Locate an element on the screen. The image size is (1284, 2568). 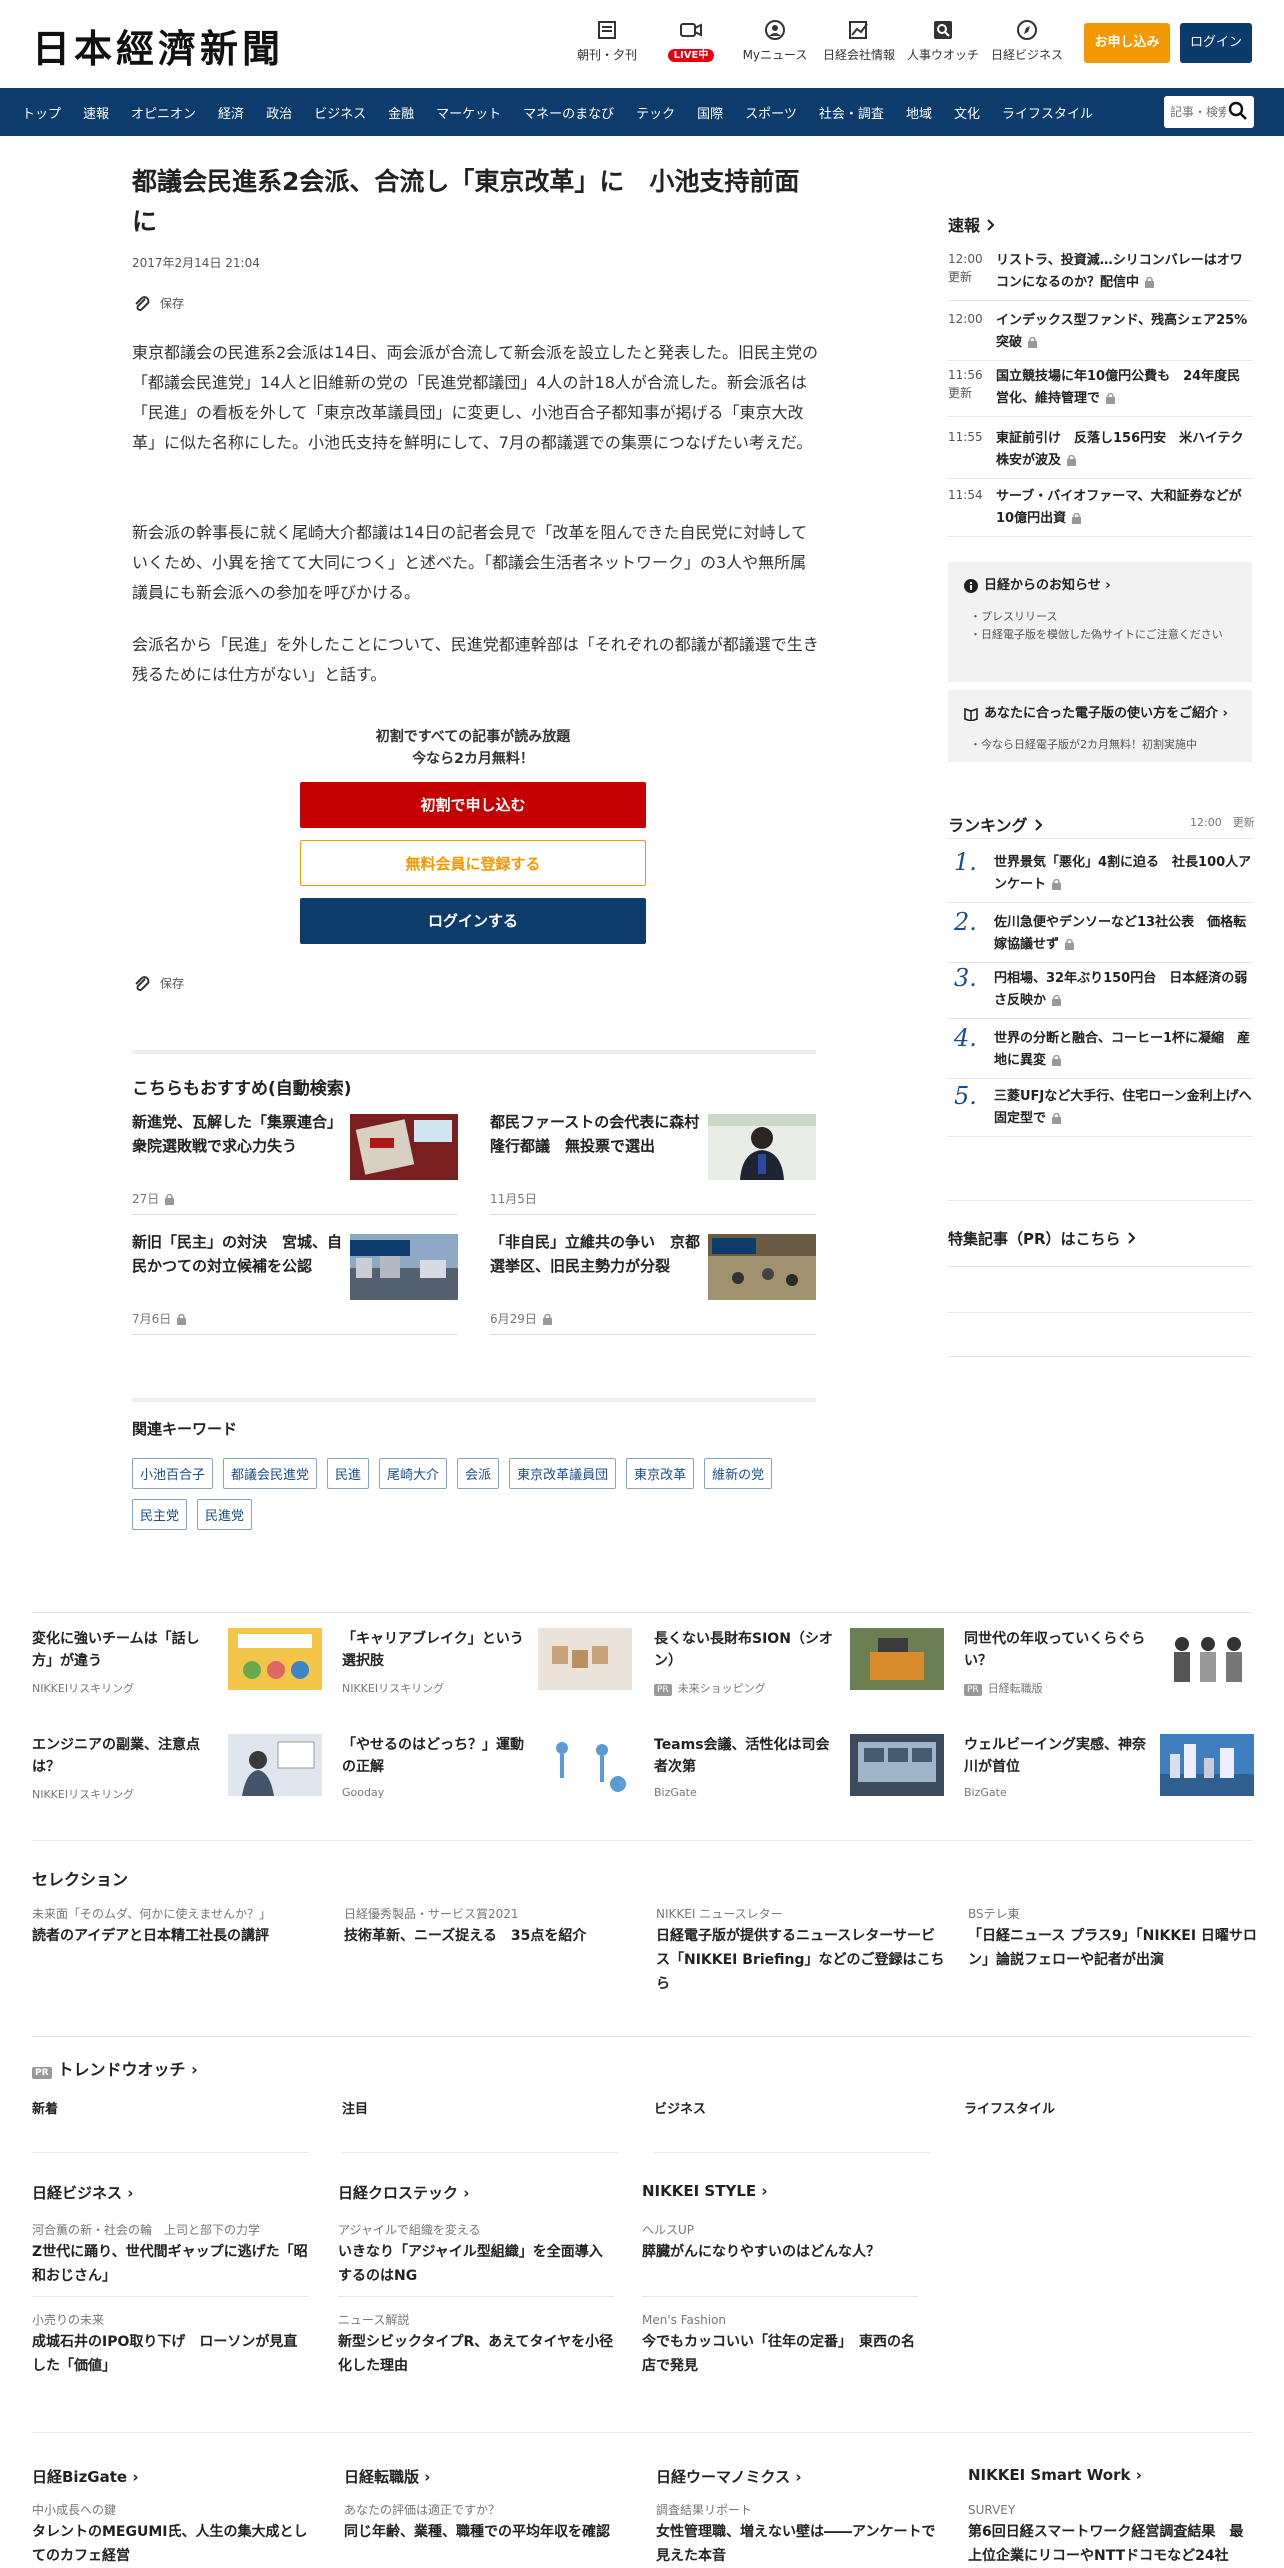
flash-time: 12:00 is located at coordinates (965, 319).